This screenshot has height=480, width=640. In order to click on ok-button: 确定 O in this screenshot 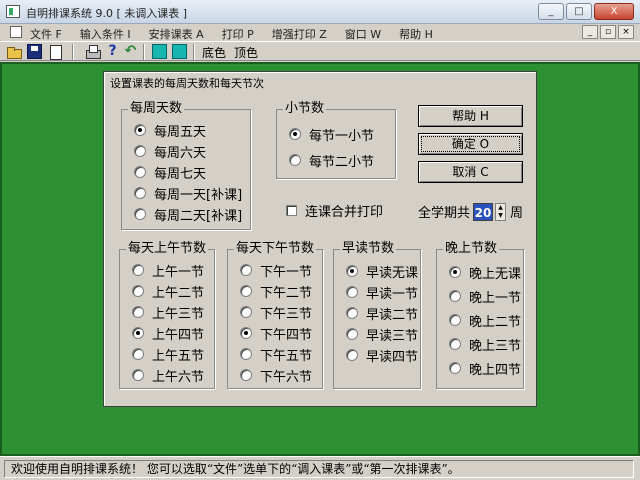, I will do `click(470, 144)`.